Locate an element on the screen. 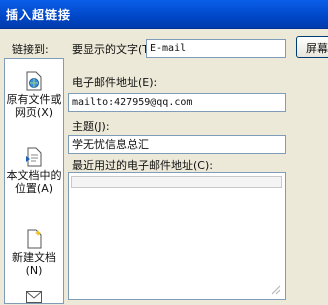  resize-grip-icon is located at coordinates (276, 290).